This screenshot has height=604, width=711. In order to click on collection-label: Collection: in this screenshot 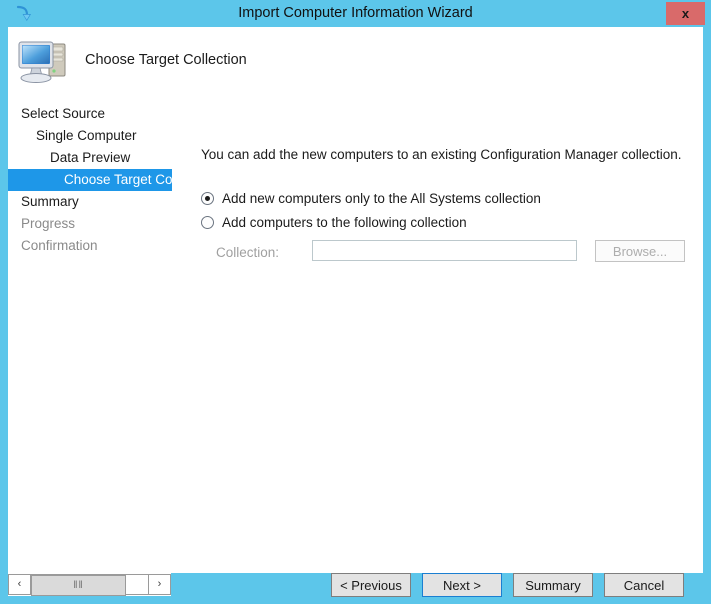, I will do `click(248, 252)`.